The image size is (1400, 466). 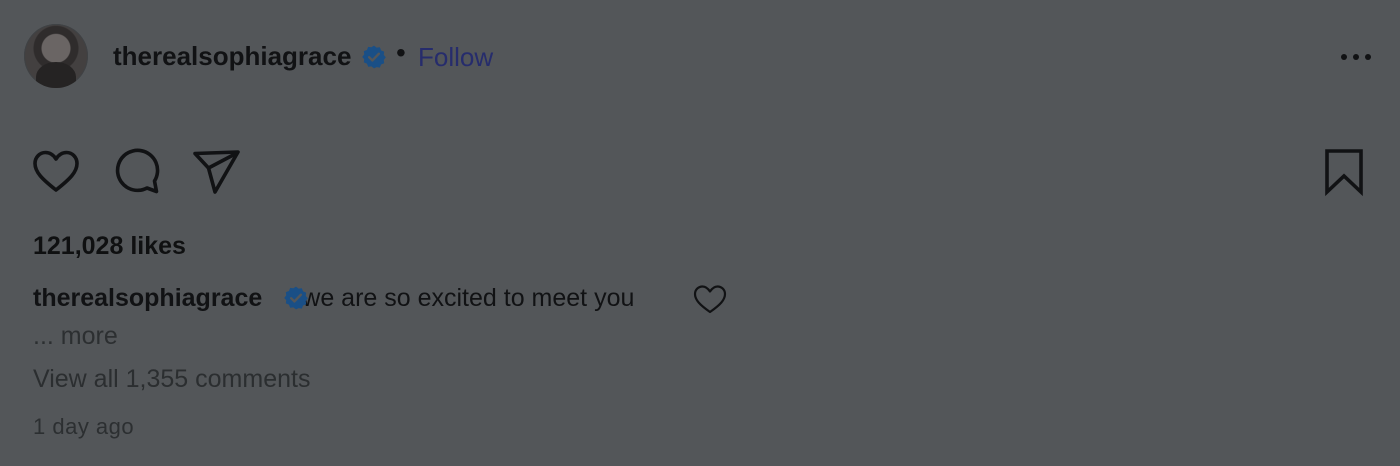 I want to click on follow-button: Follow, so click(x=455, y=57).